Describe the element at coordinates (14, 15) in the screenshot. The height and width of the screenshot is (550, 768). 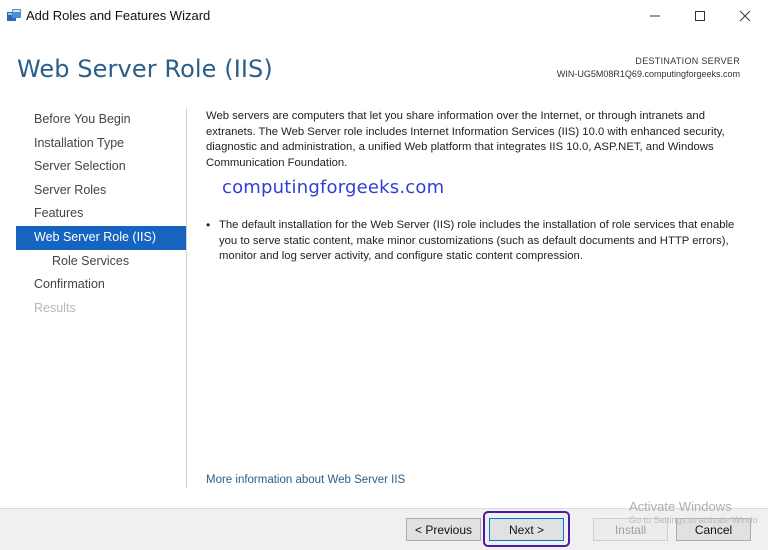
I see `server-manager-icon` at that location.